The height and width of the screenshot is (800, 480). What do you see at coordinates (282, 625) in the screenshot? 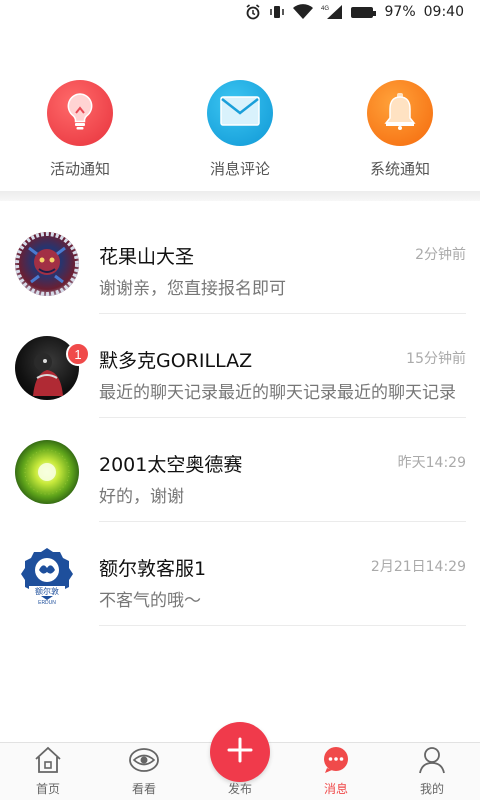
I see `list-divider` at bounding box center [282, 625].